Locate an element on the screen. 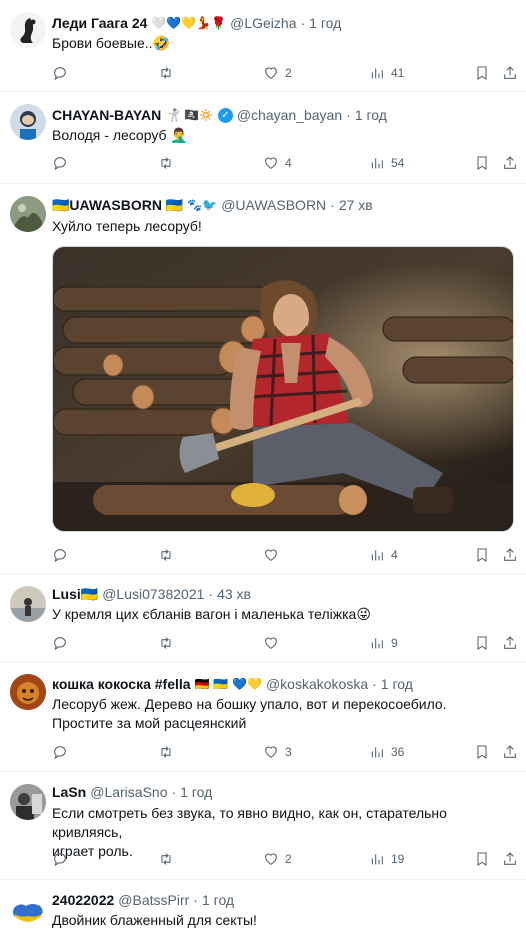  like-count: 2 is located at coordinates (288, 73).